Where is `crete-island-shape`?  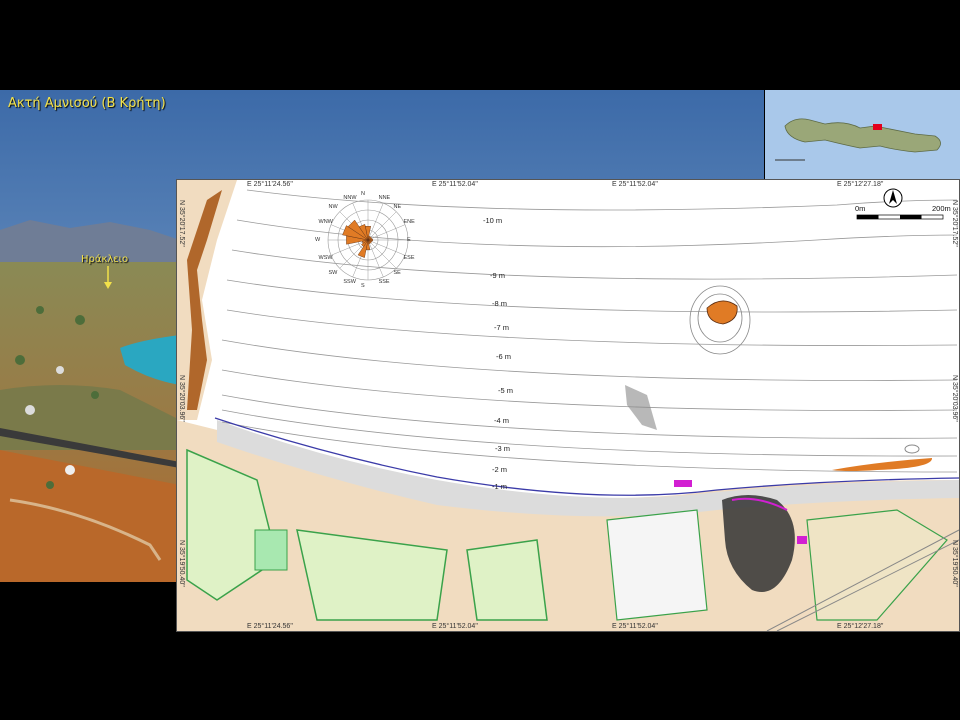 crete-island-shape is located at coordinates (862, 135).